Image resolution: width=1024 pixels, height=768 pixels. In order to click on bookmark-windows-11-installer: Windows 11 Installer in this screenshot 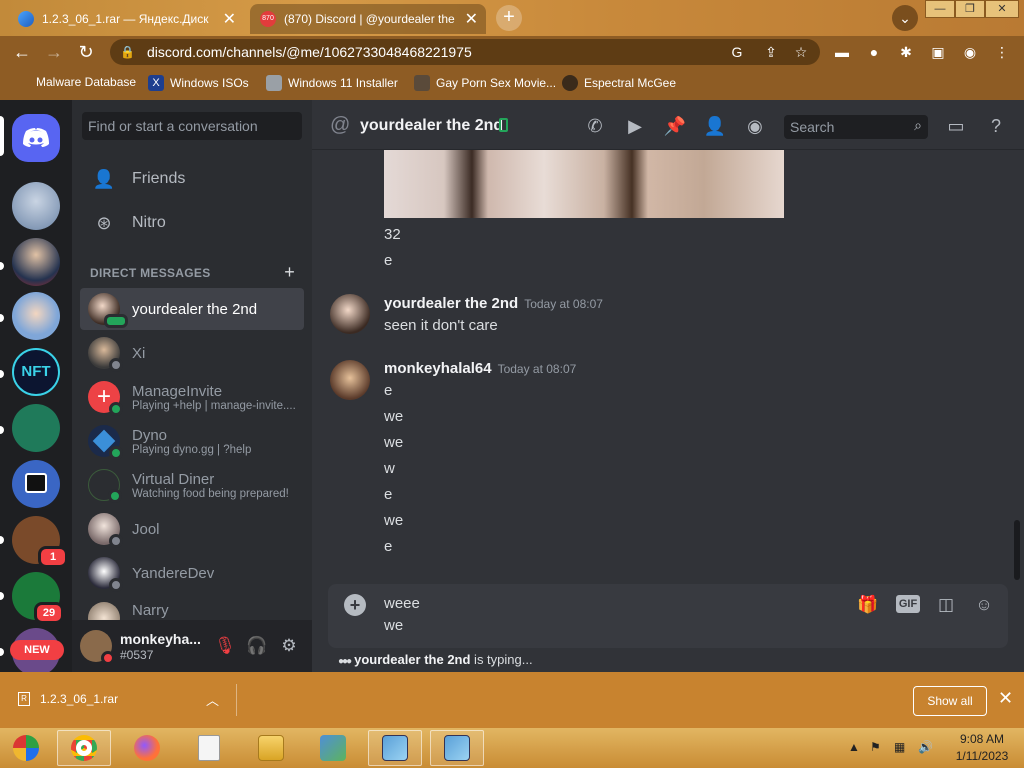, I will do `click(332, 83)`.